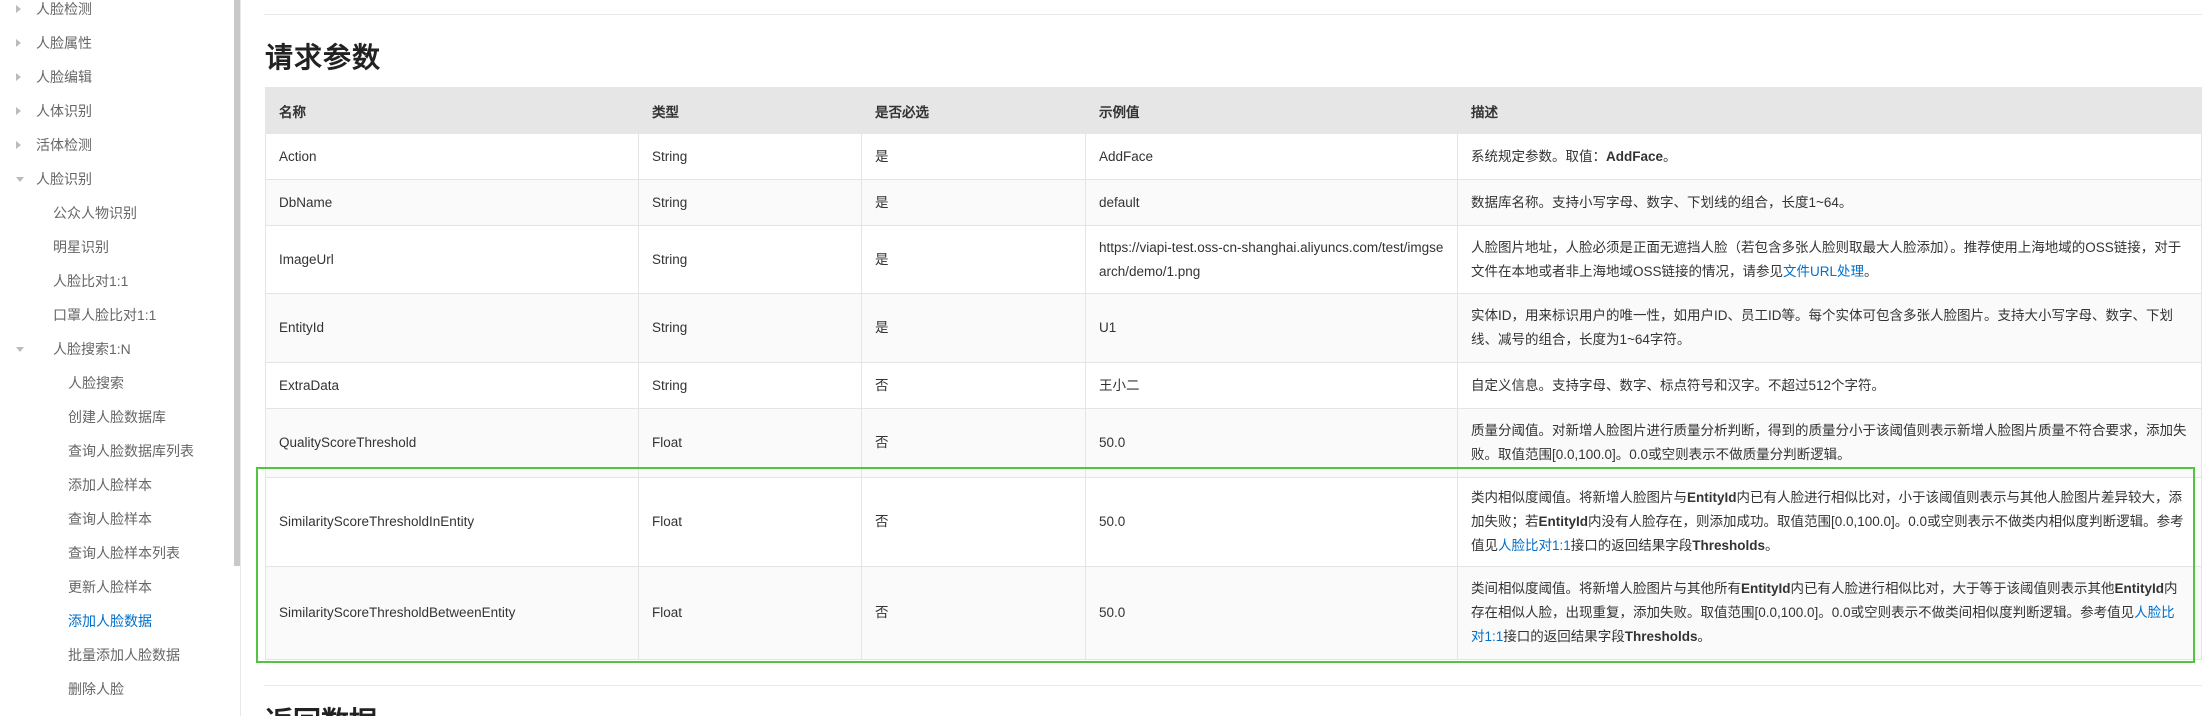 The height and width of the screenshot is (716, 2202). What do you see at coordinates (64, 9) in the screenshot?
I see `sidebar-item-label: 人脸检测` at bounding box center [64, 9].